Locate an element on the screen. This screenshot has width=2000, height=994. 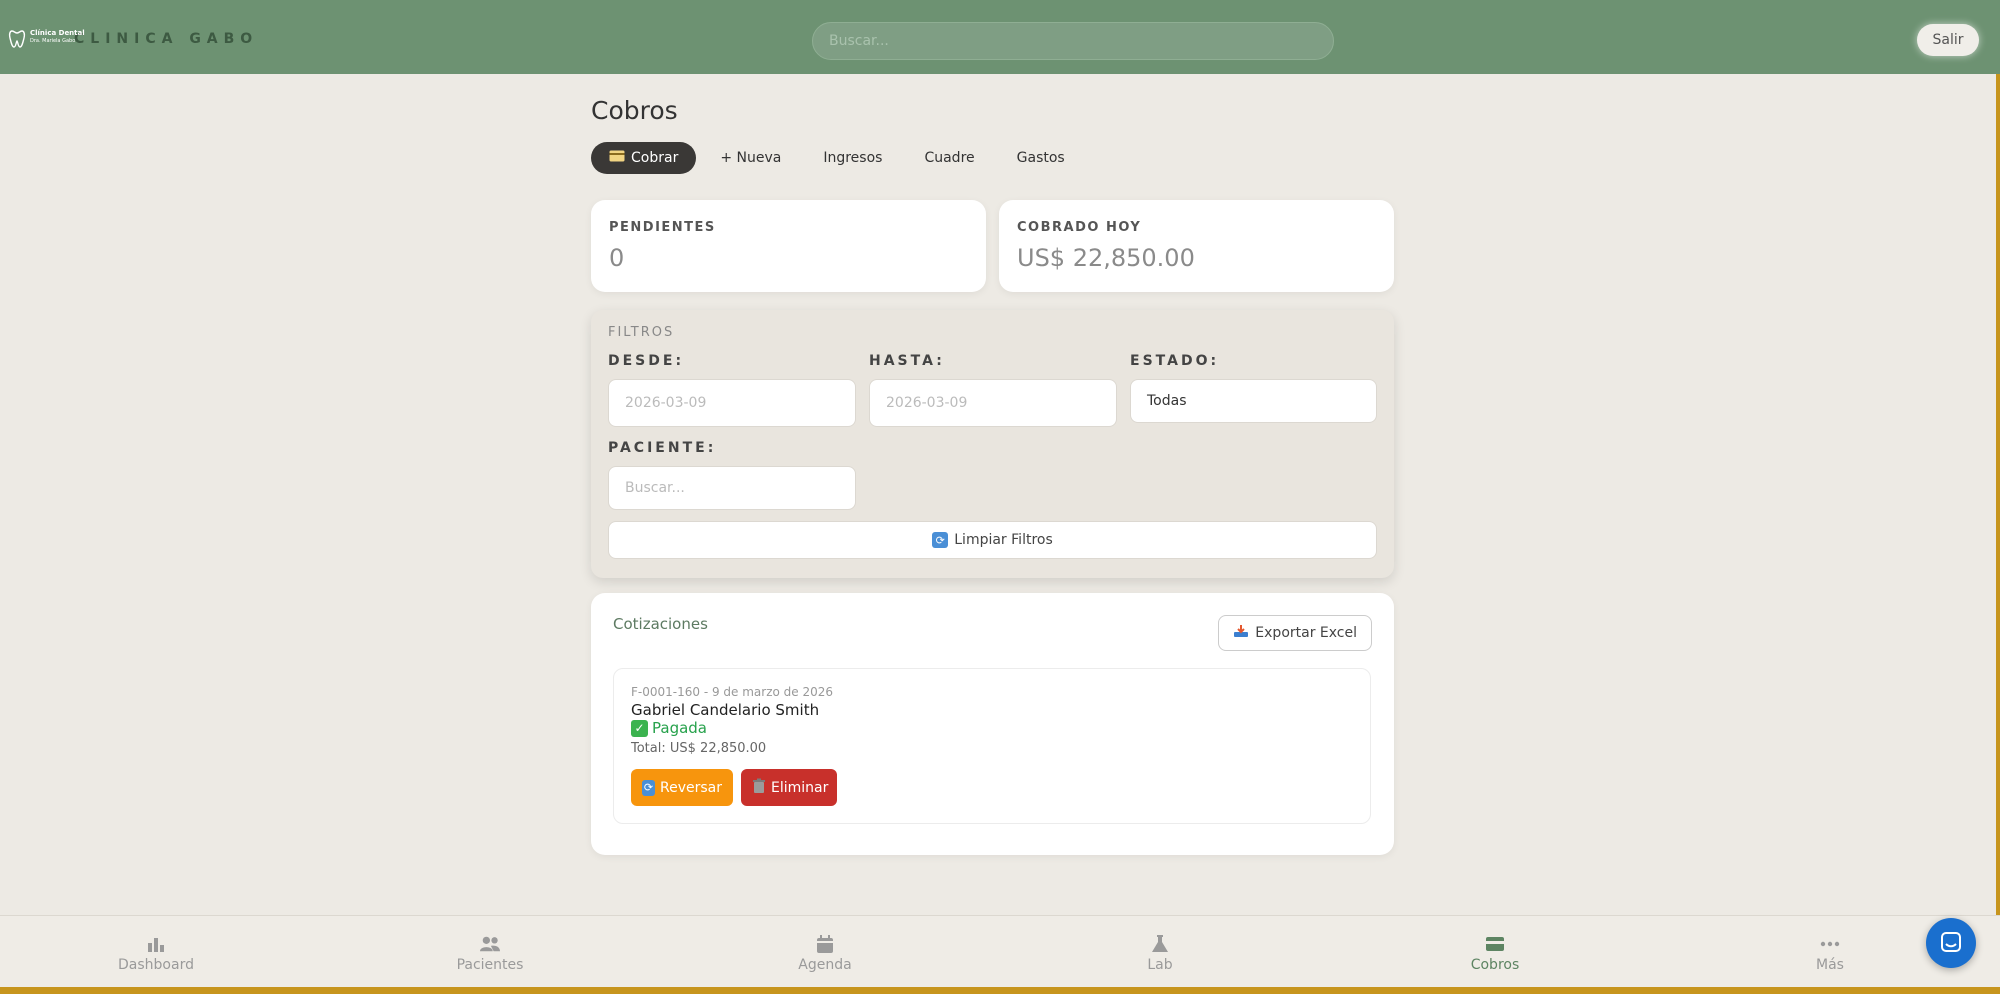
tab-cuadre: Cuadre is located at coordinates (949, 158).